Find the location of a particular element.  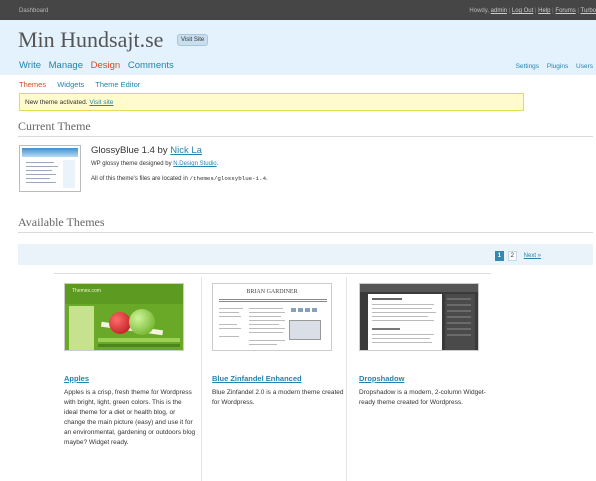

pagination: 1 2 Next » is located at coordinates (517, 256).